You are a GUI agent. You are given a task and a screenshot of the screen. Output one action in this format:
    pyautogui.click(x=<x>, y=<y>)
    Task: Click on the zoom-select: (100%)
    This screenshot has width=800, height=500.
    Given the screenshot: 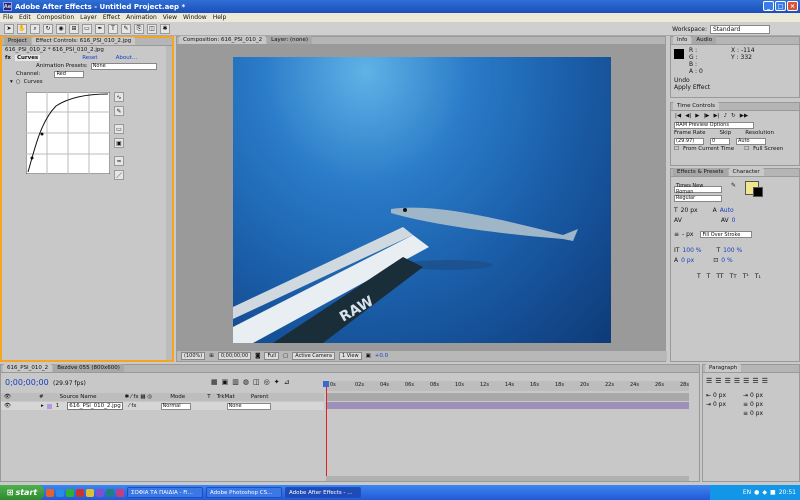 What is the action you would take?
    pyautogui.click(x=193, y=356)
    